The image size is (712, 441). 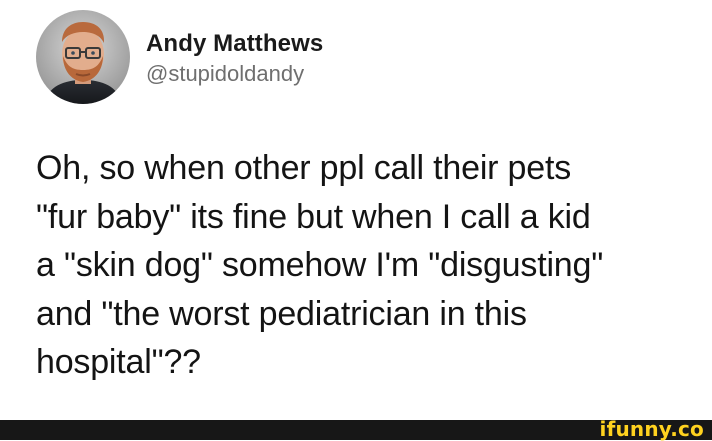 I want to click on author-info: Andy Matthews @stupidoldandy, so click(x=234, y=57).